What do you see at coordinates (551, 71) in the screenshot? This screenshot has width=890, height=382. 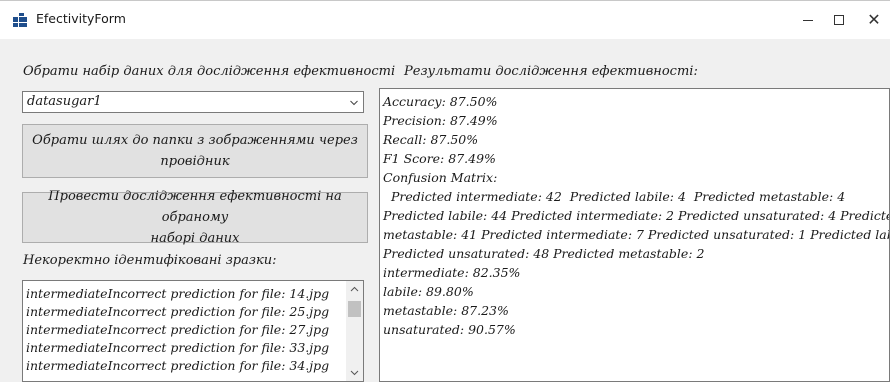 I see `results-label: Результати дослідження ефективності:` at bounding box center [551, 71].